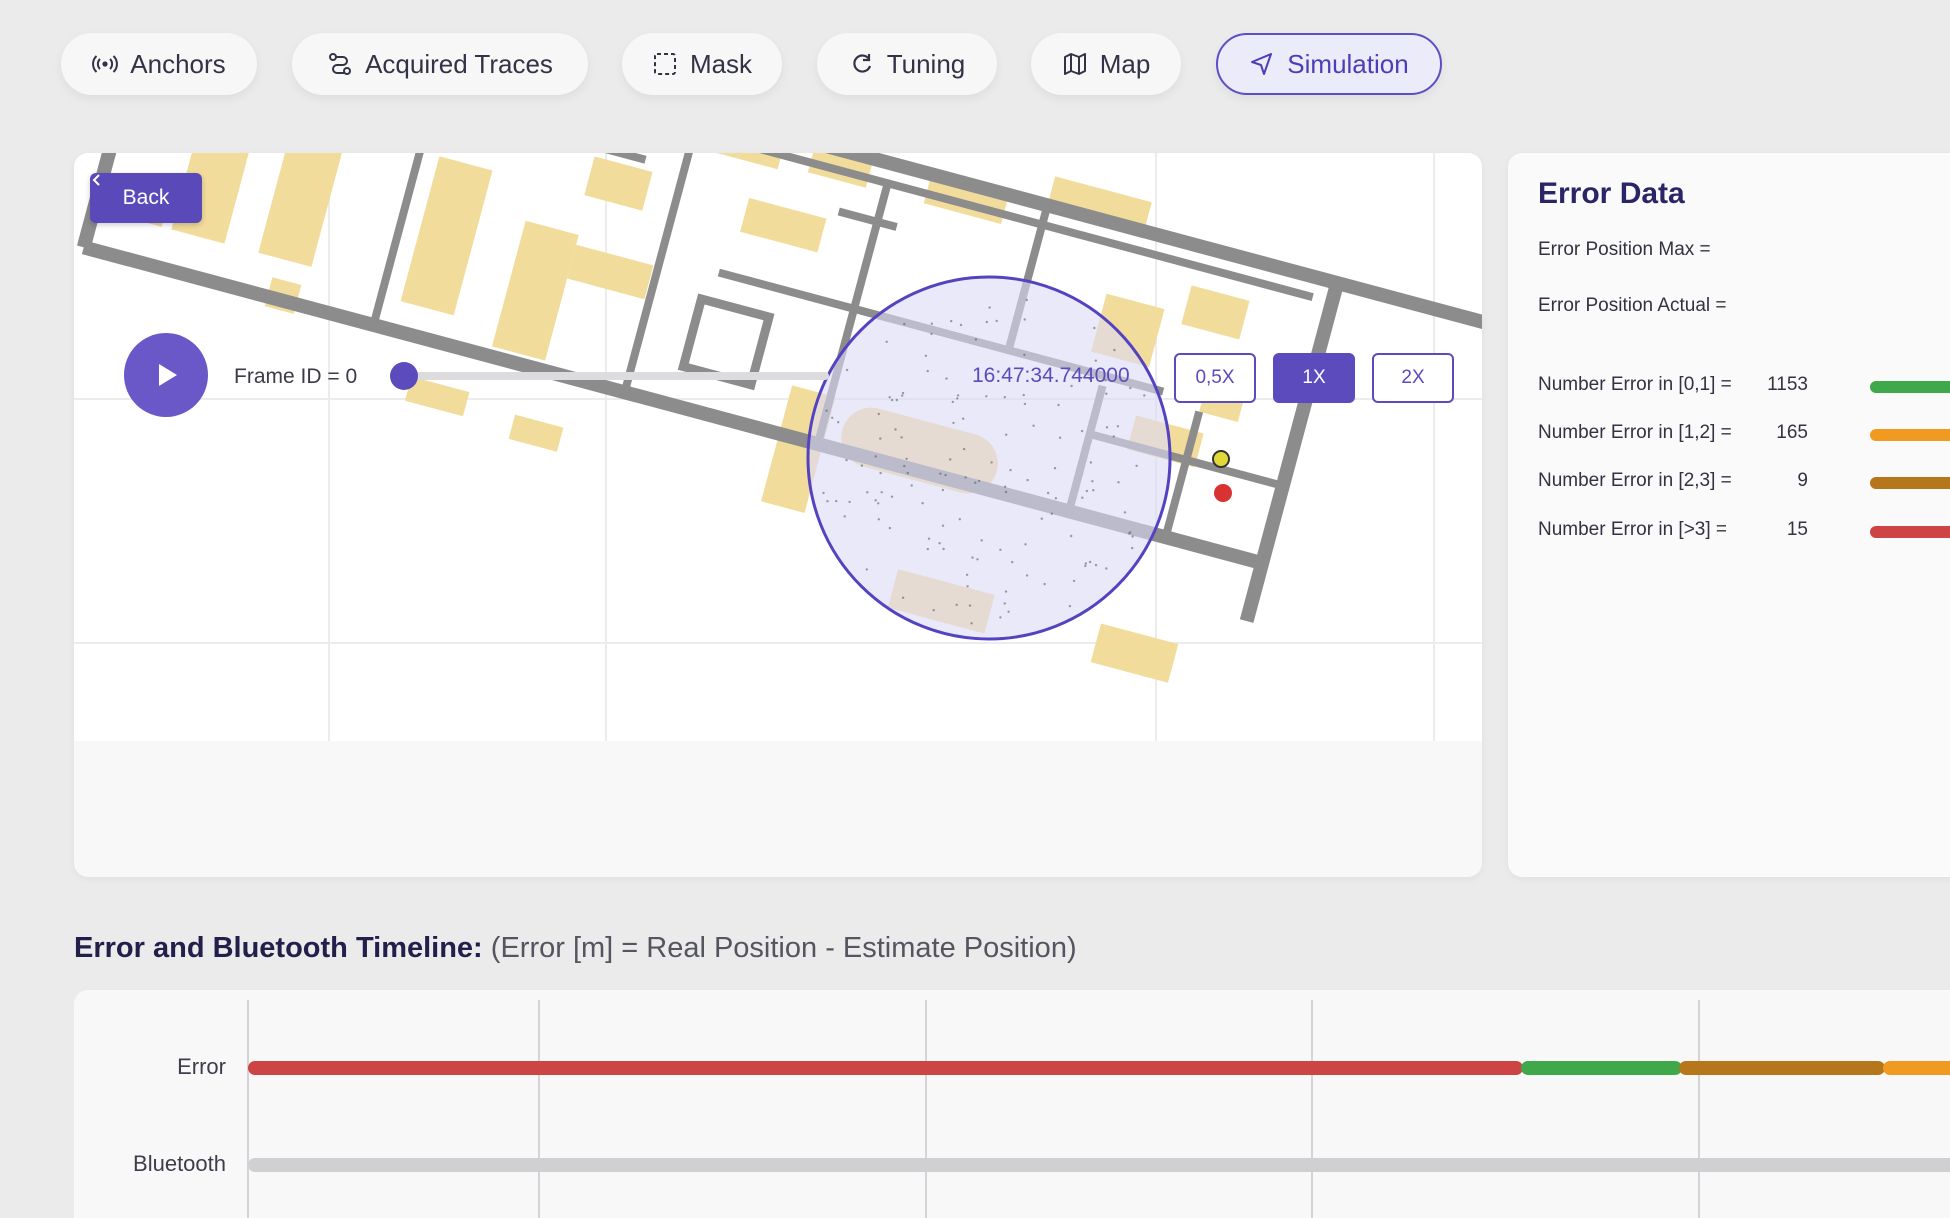 This screenshot has width=1950, height=1218. Describe the element at coordinates (1633, 529) in the screenshot. I see `error-range-label: Number Error in [>3] =` at that location.